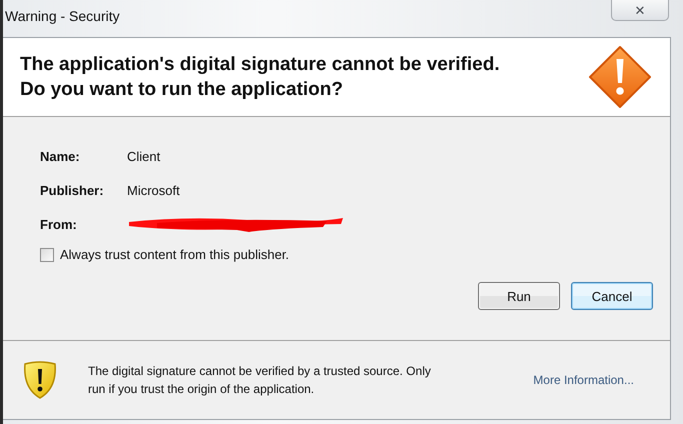 This screenshot has height=424, width=683. Describe the element at coordinates (260, 380) in the screenshot. I see `footer-message: The digital signature cannot be verified by a trusted source. Only run if you trust the origin of the application.` at that location.